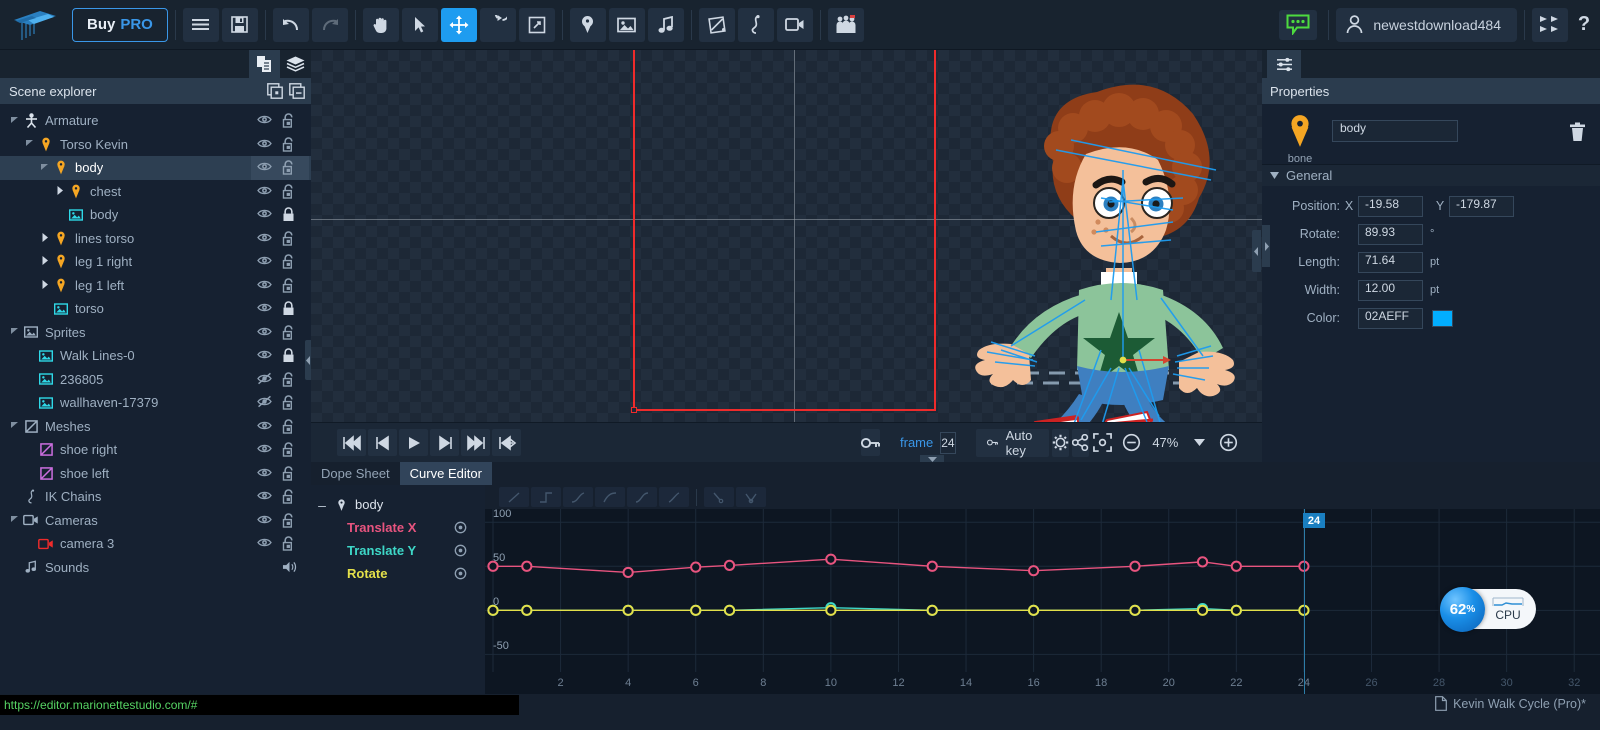  Describe the element at coordinates (398, 527) in the screenshot. I see `curve-property-translate-x: Translate X` at that location.